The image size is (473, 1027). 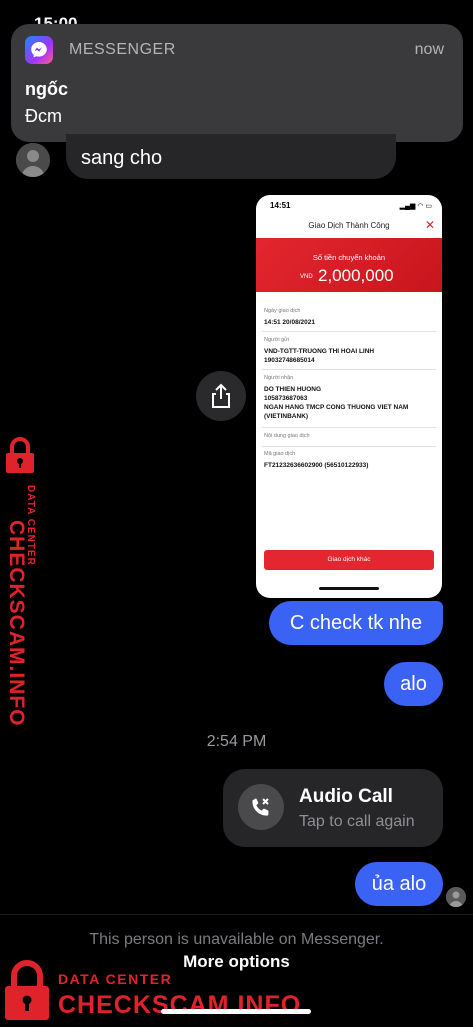 What do you see at coordinates (356, 623) in the screenshot?
I see `outgoing-message-bubble: C check tk nhe` at bounding box center [356, 623].